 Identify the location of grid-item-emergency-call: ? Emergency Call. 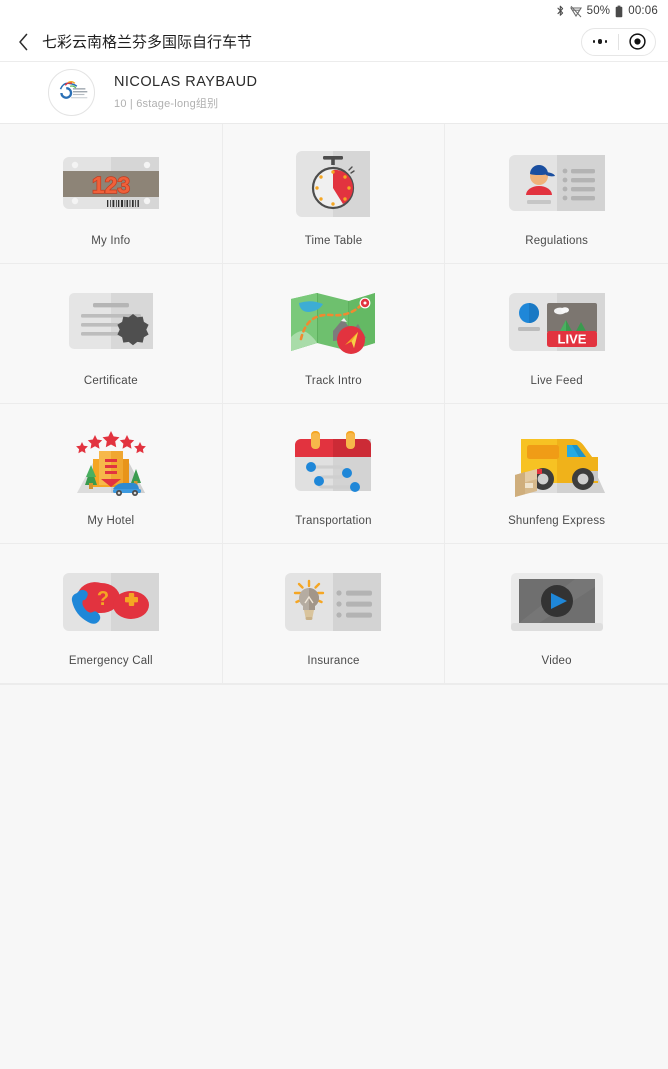
(111, 614).